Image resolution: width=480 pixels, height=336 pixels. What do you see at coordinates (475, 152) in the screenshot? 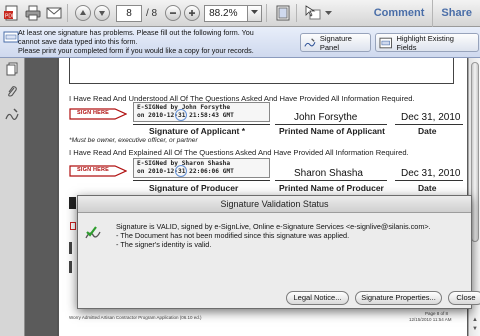
I see `scroll-thumb` at bounding box center [475, 152].